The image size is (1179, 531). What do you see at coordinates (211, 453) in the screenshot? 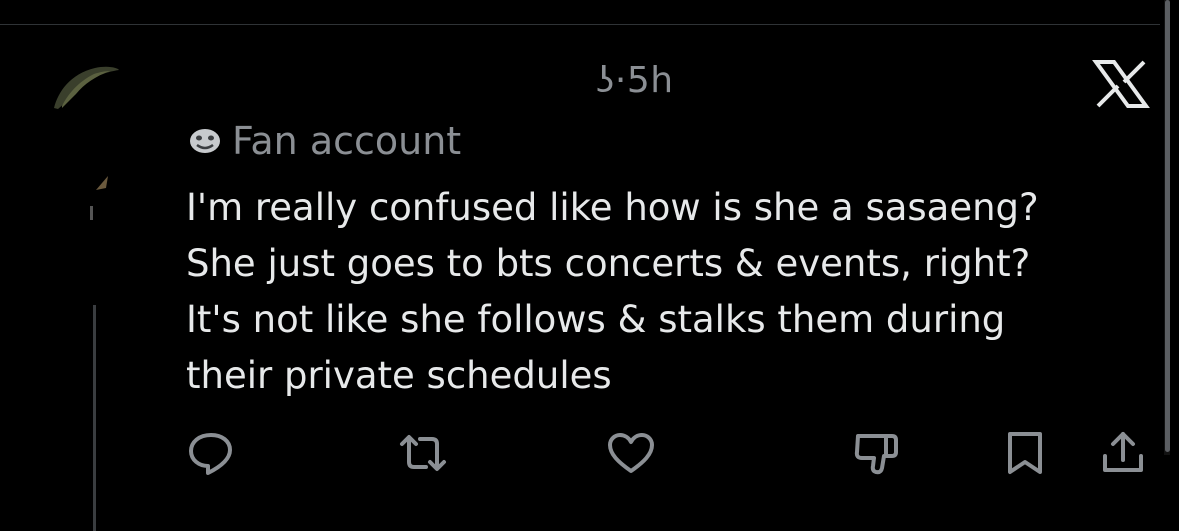
I see `reply-icon` at bounding box center [211, 453].